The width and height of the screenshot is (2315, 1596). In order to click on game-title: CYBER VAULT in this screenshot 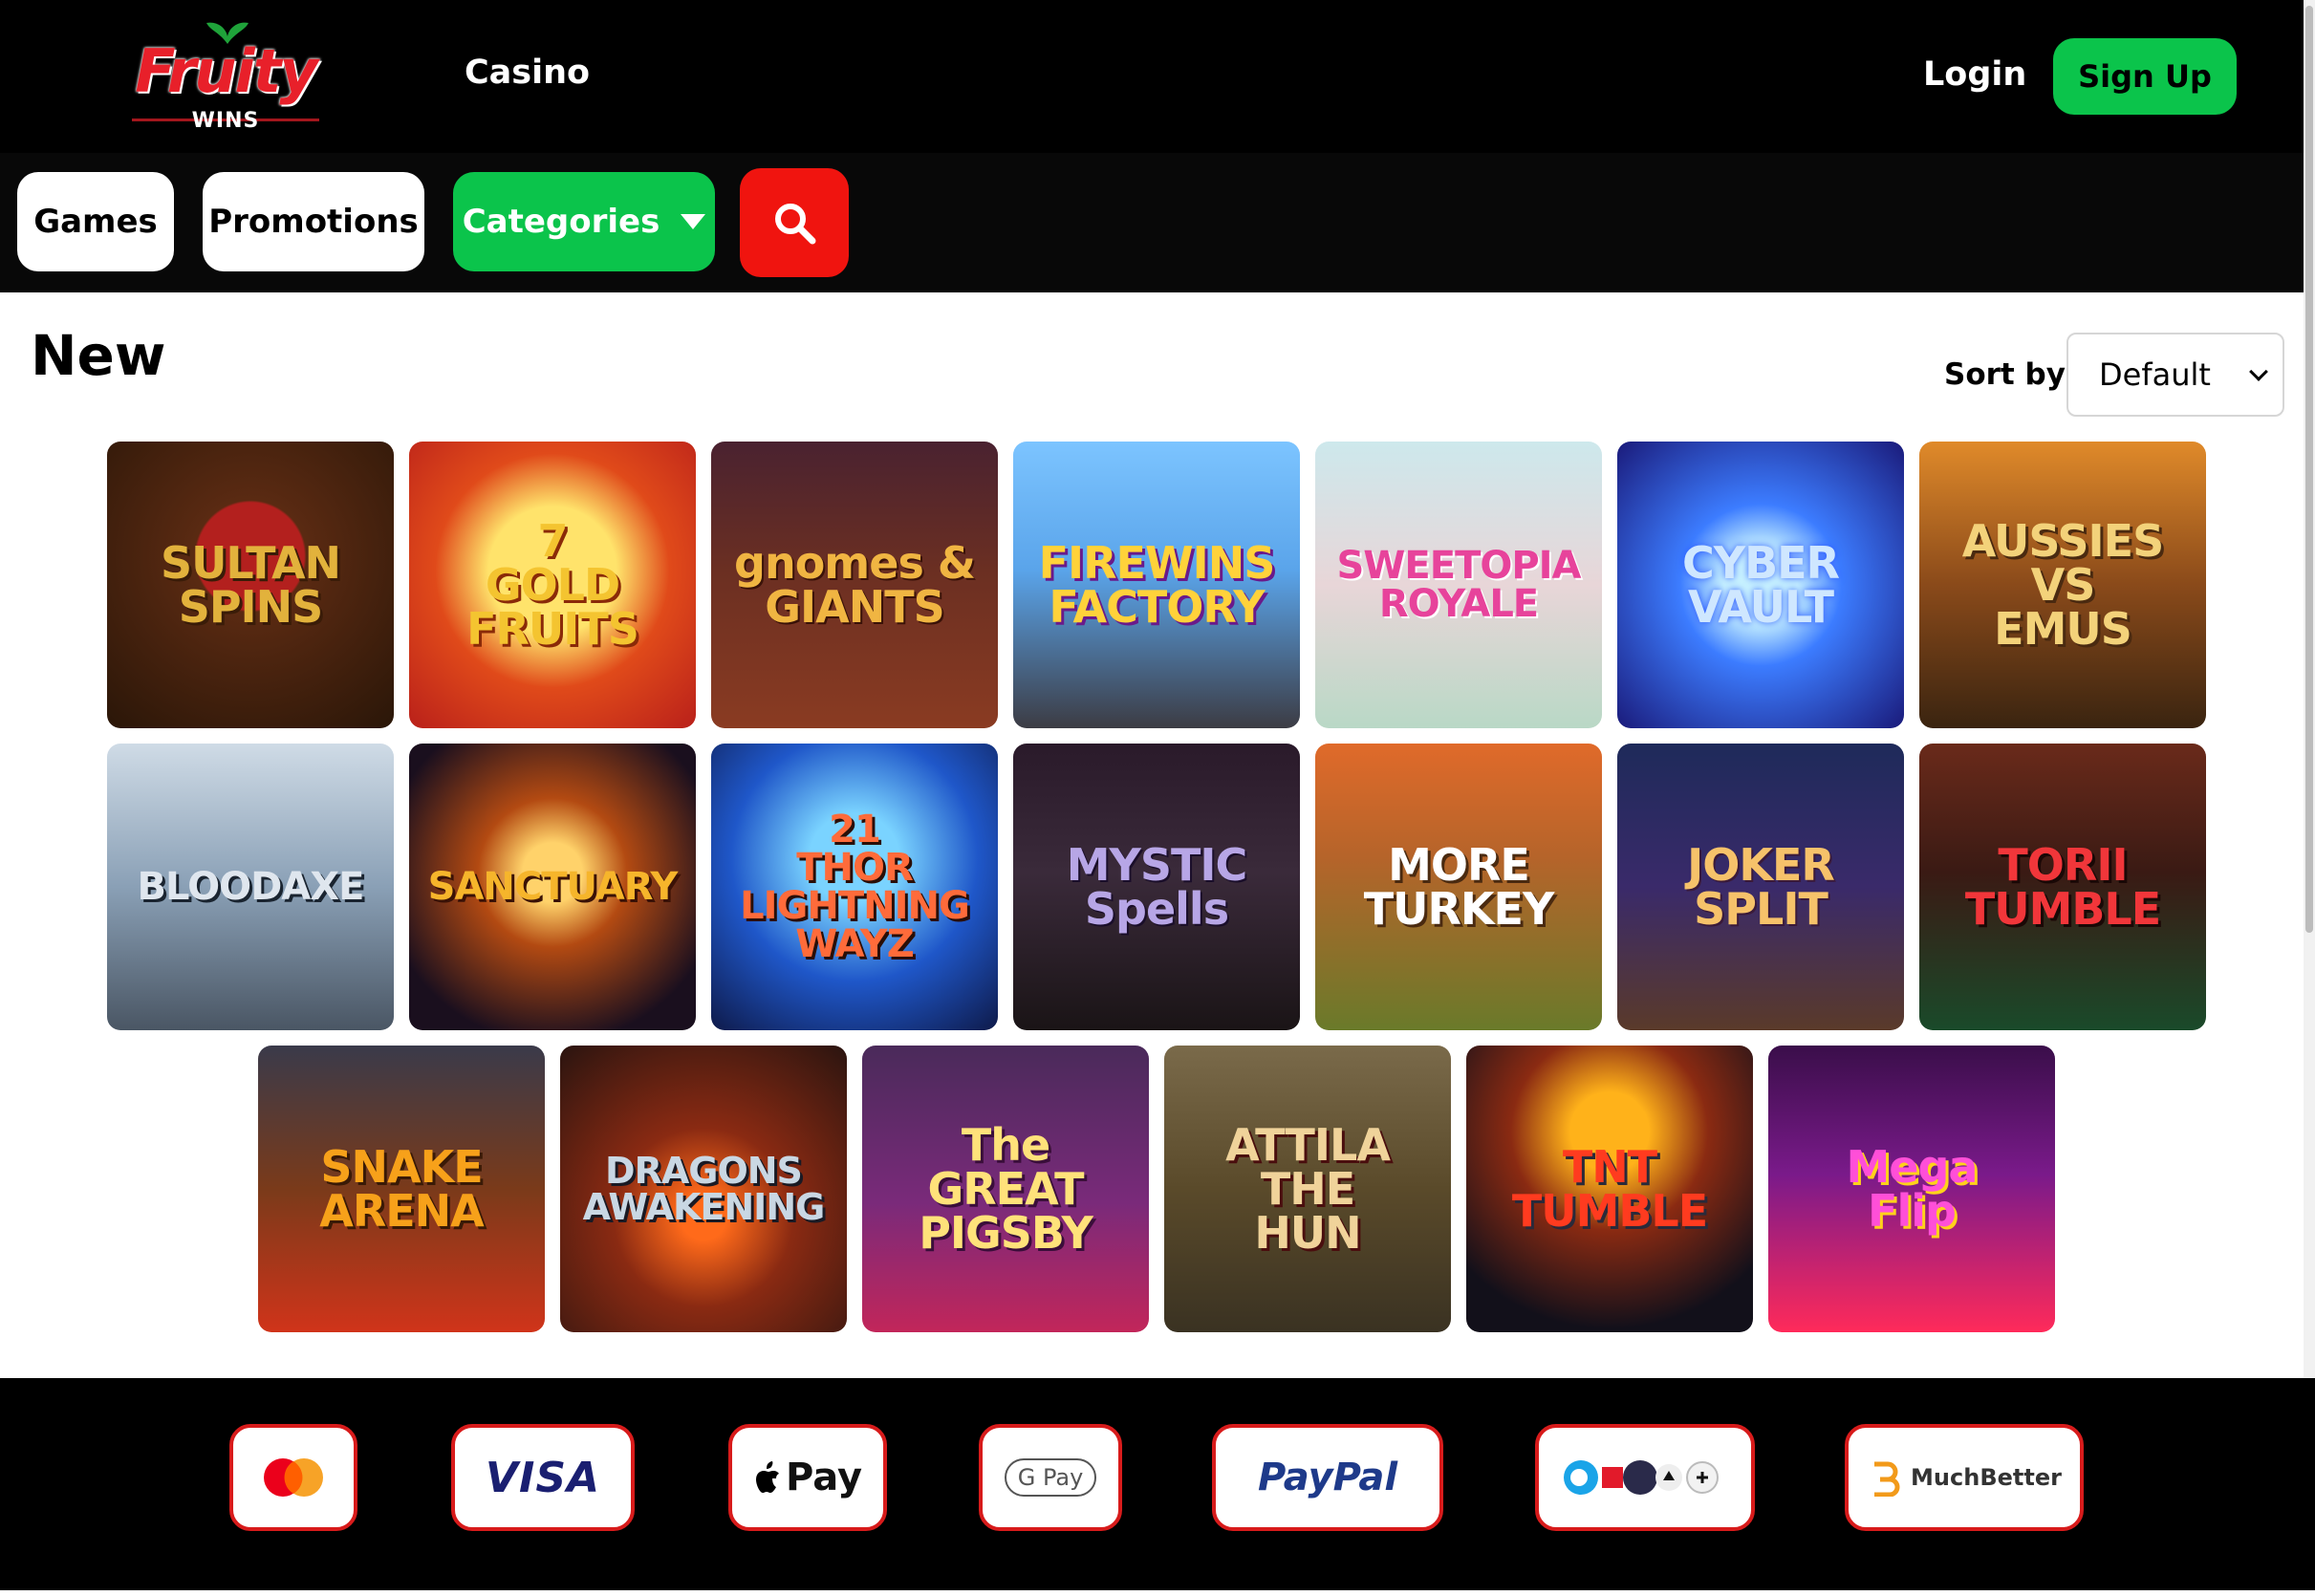, I will do `click(1761, 585)`.